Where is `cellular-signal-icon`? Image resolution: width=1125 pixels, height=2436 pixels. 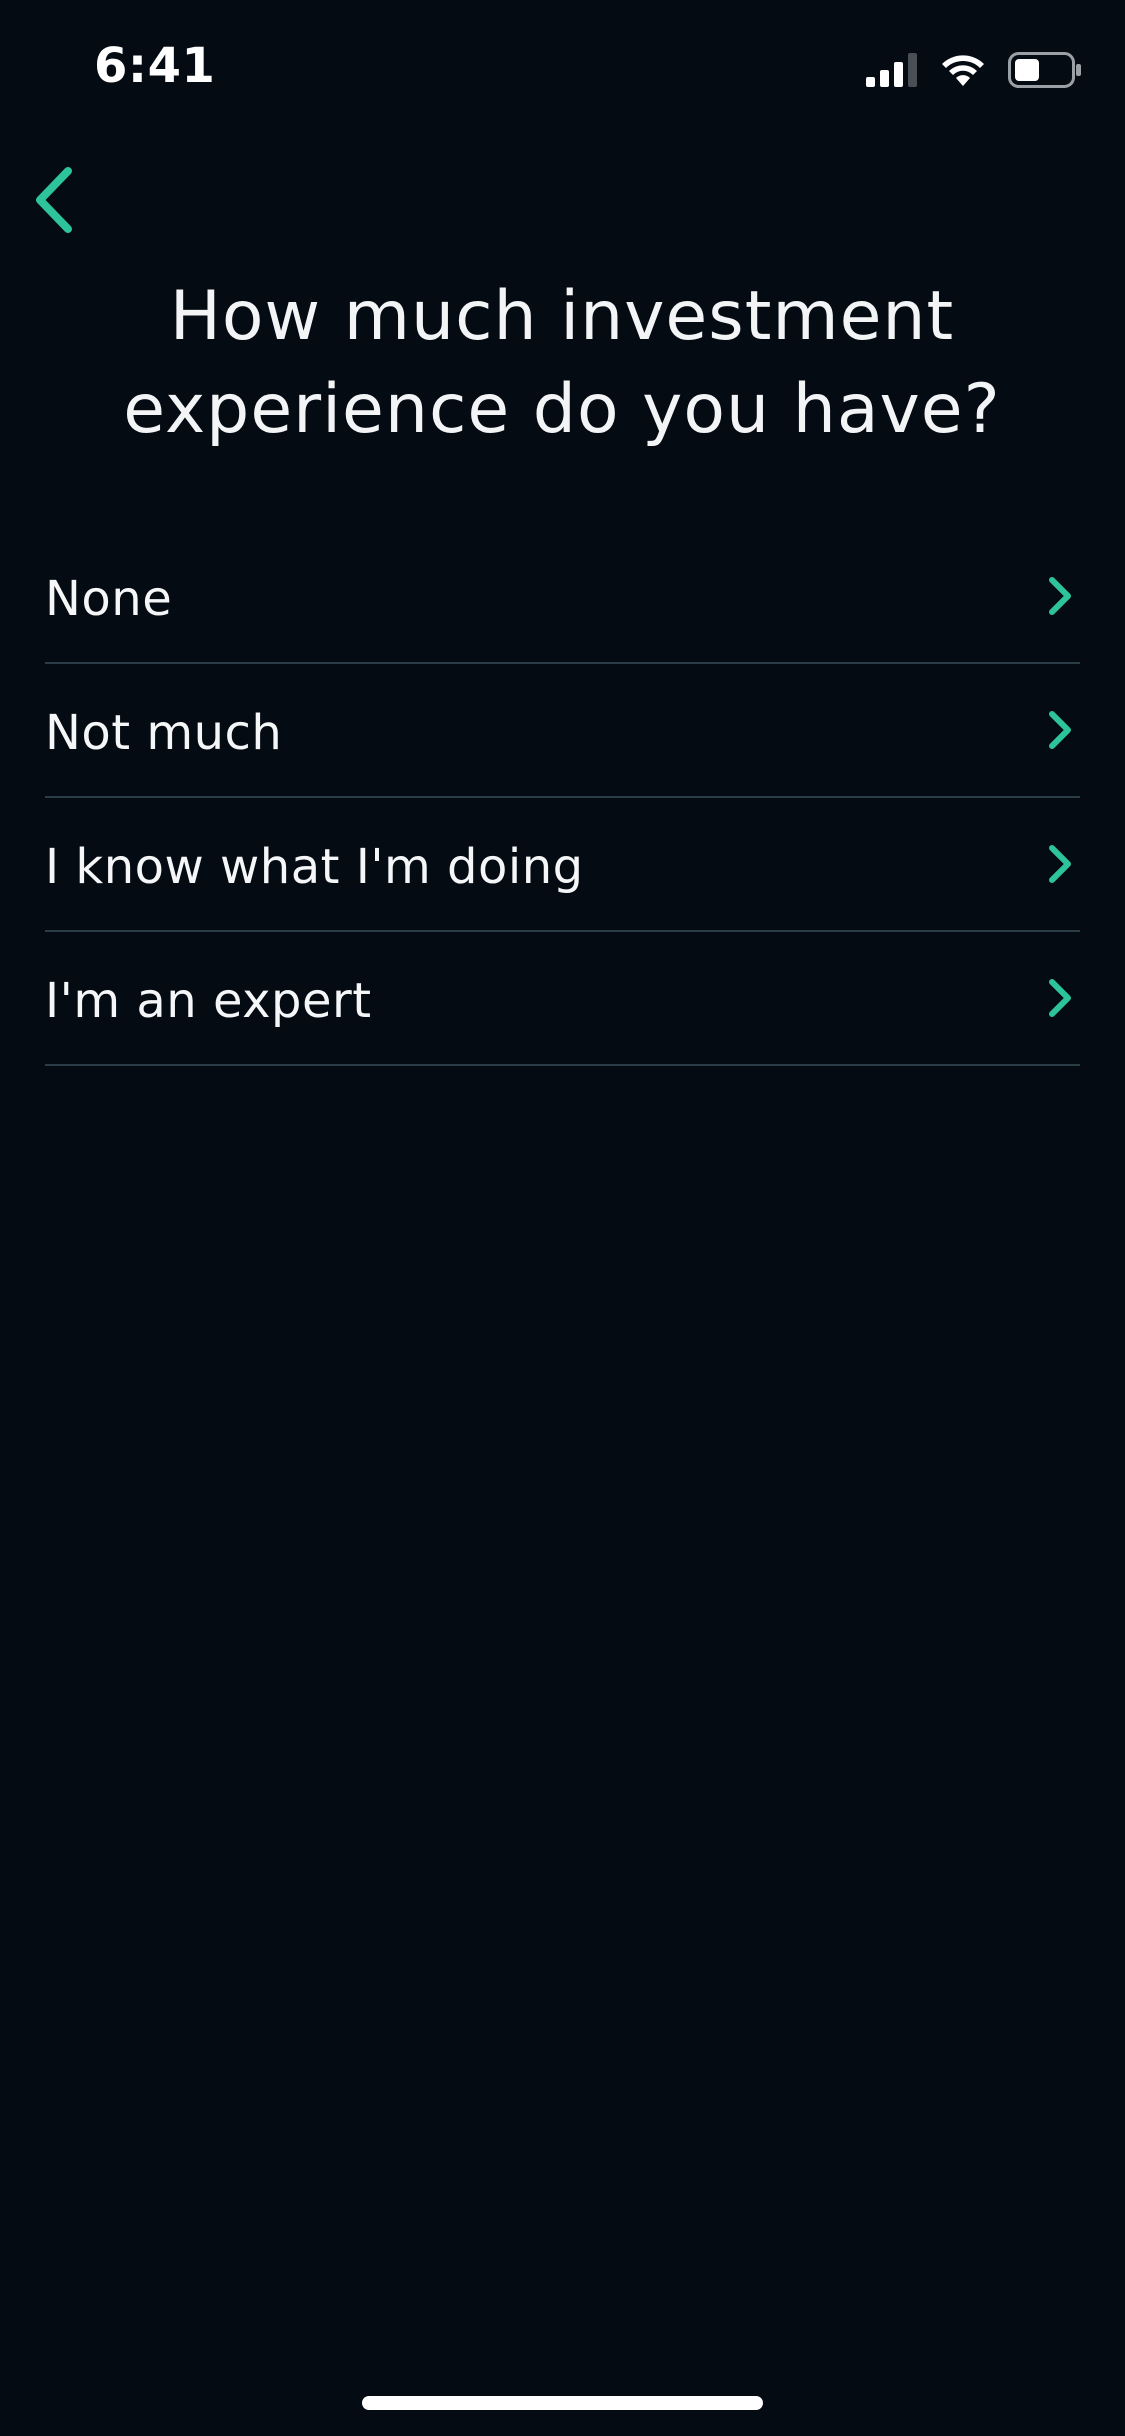 cellular-signal-icon is located at coordinates (891, 70).